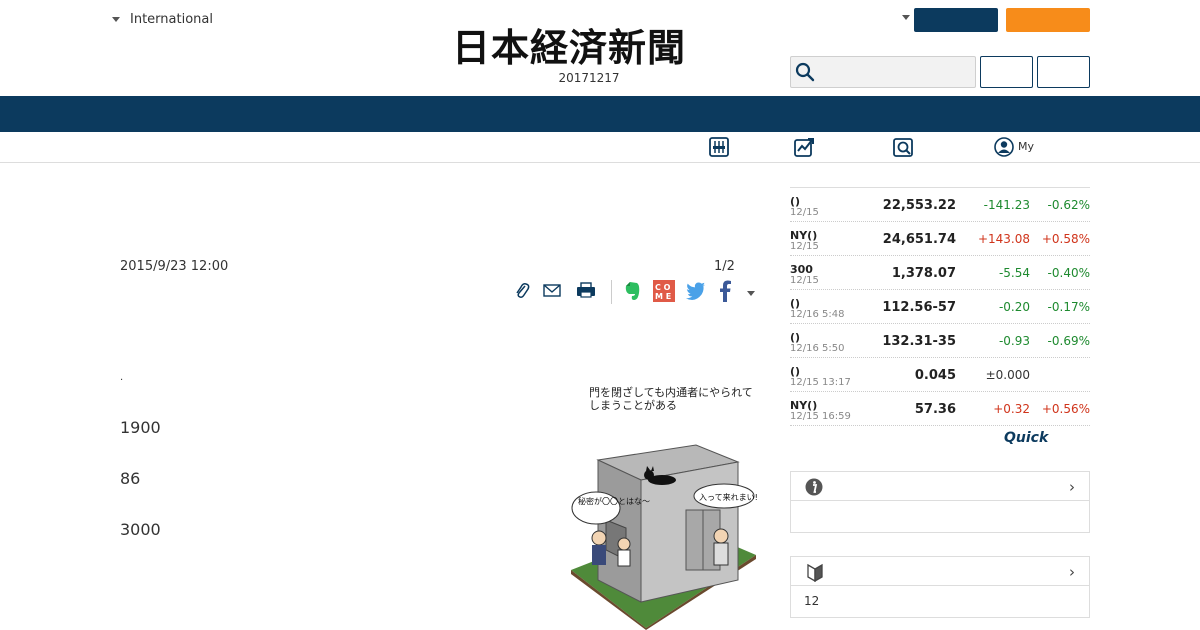 The image size is (1200, 630). What do you see at coordinates (1014, 307) in the screenshot?
I see `market-change: -0.20` at bounding box center [1014, 307].